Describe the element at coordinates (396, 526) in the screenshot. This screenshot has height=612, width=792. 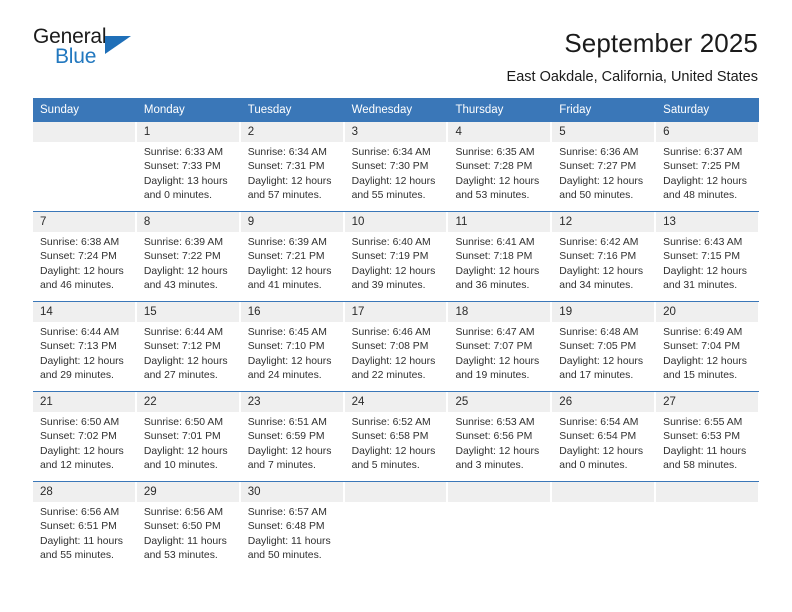
I see `calendar-cell-empty` at that location.